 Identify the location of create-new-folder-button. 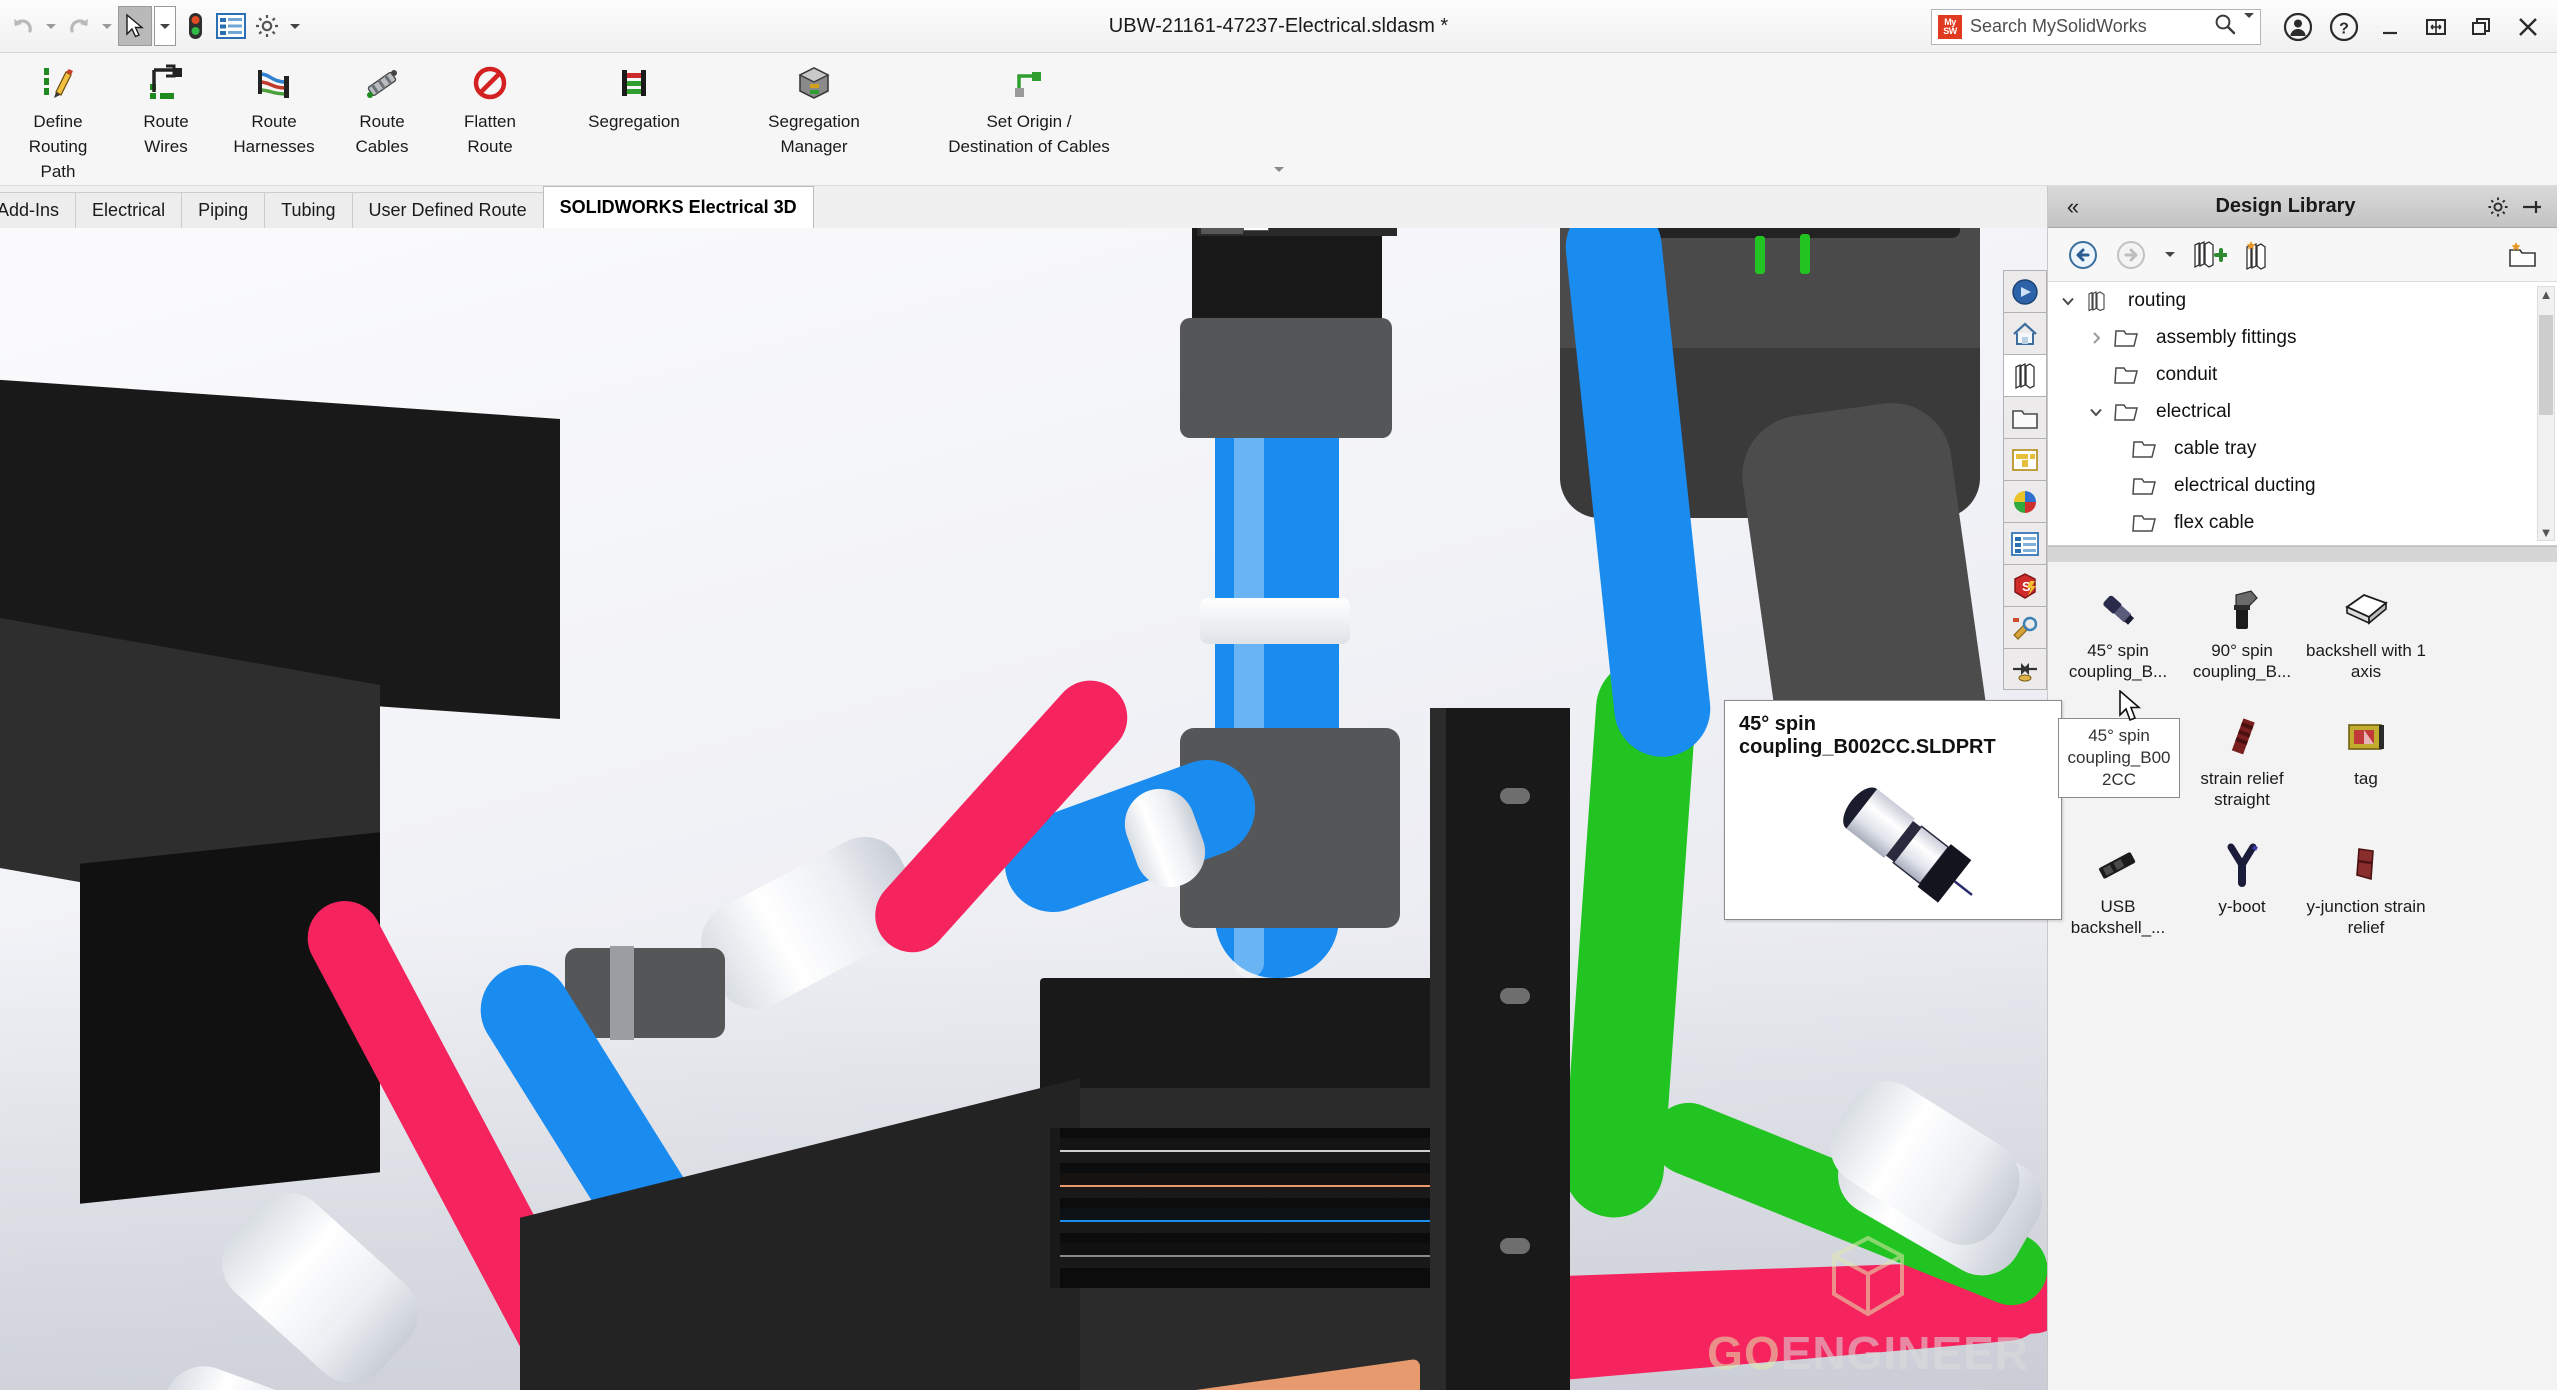
(2257, 255).